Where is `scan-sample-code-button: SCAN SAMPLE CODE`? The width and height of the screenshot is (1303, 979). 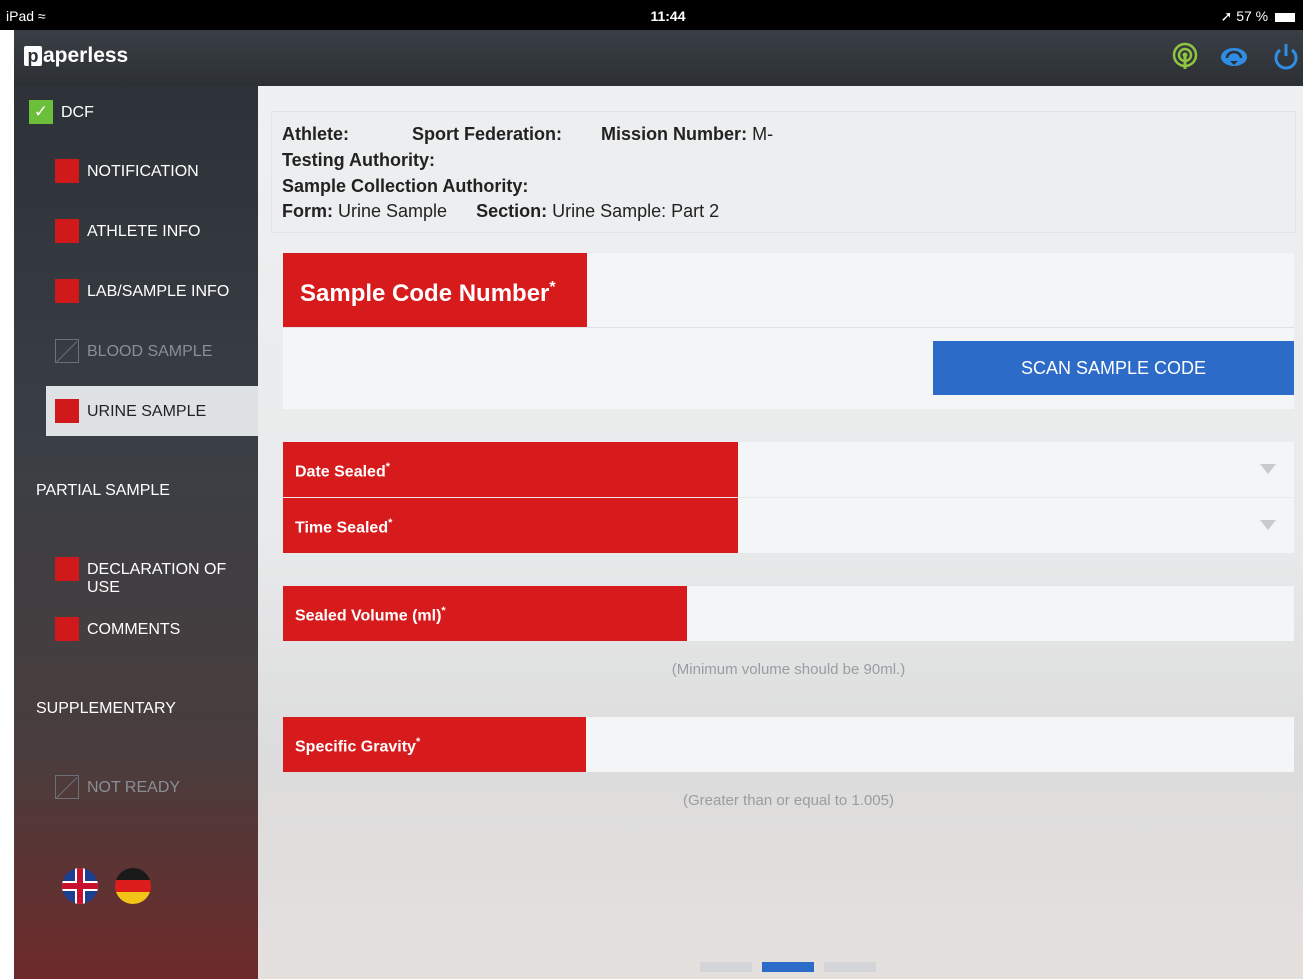 scan-sample-code-button: SCAN SAMPLE CODE is located at coordinates (1113, 368).